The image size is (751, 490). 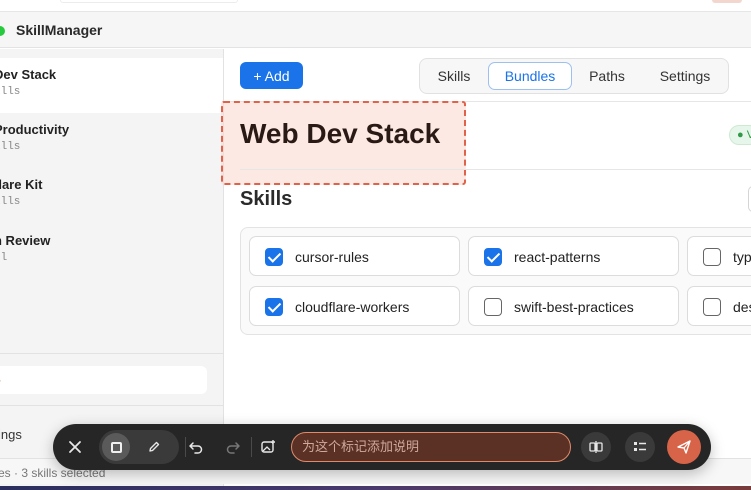 What do you see at coordinates (111, 251) in the screenshot?
I see `sidebar-item-bundle: n Review ll` at bounding box center [111, 251].